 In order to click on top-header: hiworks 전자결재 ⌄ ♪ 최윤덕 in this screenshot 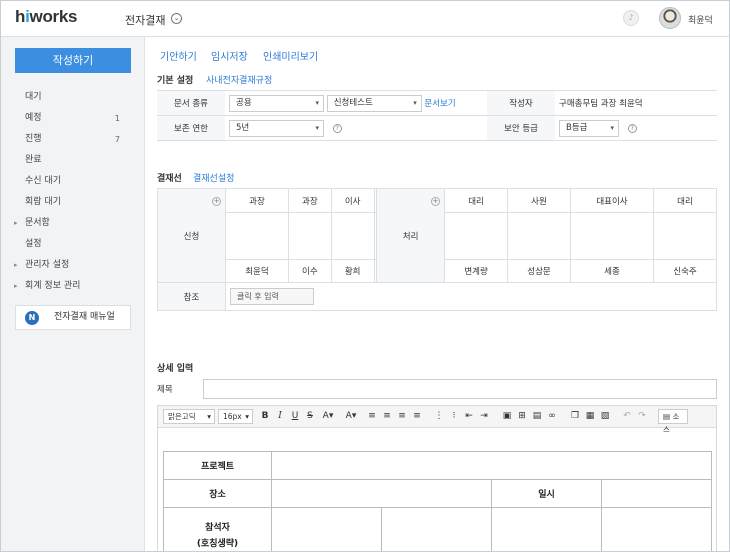, I will do `click(365, 19)`.